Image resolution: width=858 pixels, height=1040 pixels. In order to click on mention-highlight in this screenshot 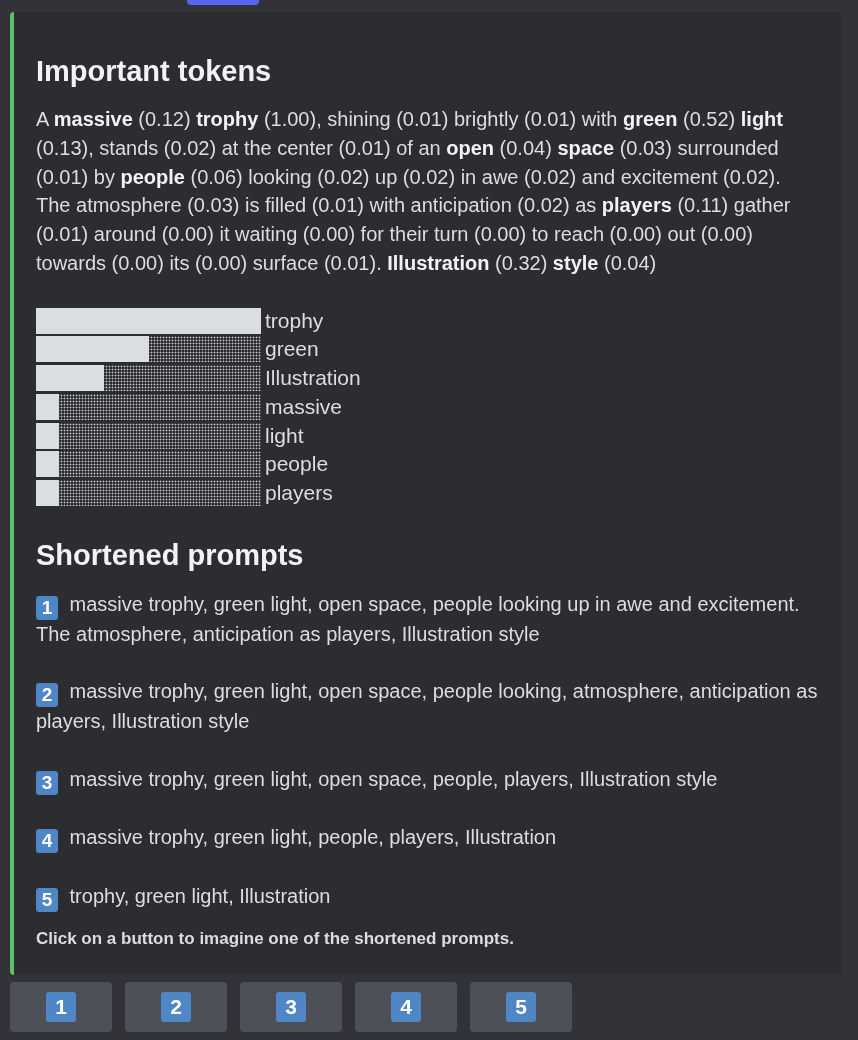, I will do `click(223, 2)`.